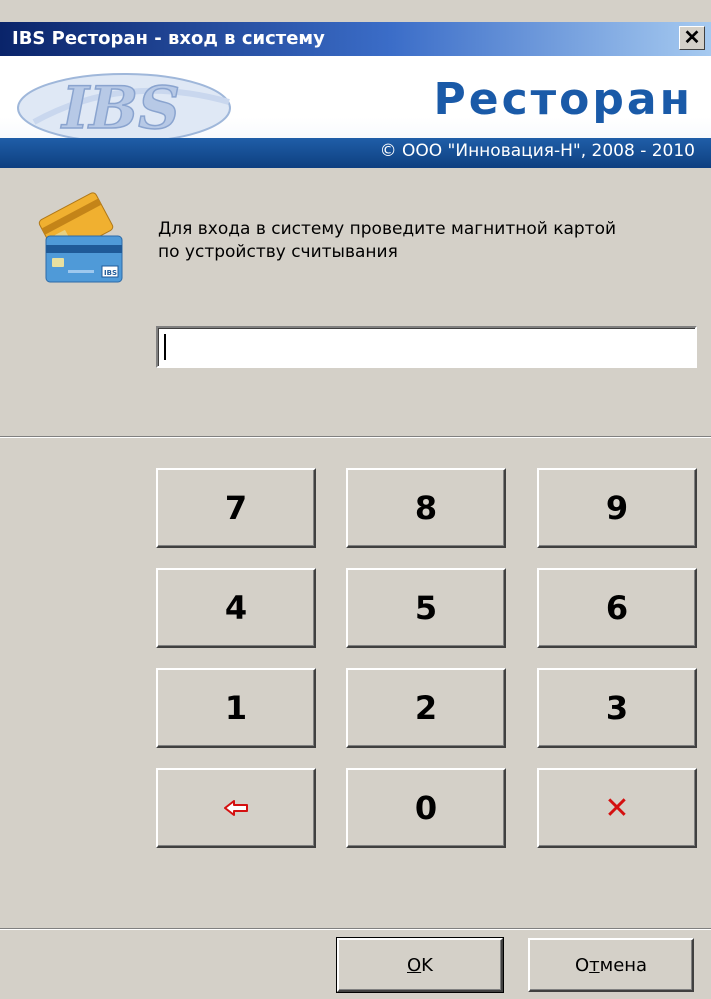 The width and height of the screenshot is (711, 999). I want to click on magnetic-card-icon: IBS, so click(80, 237).